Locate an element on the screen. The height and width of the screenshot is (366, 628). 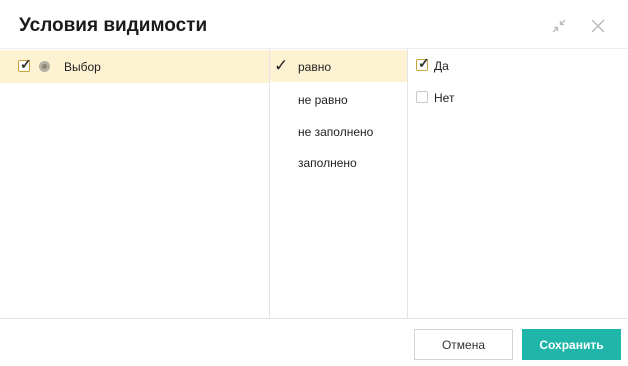
field-checkbox: ✓ is located at coordinates (25, 64).